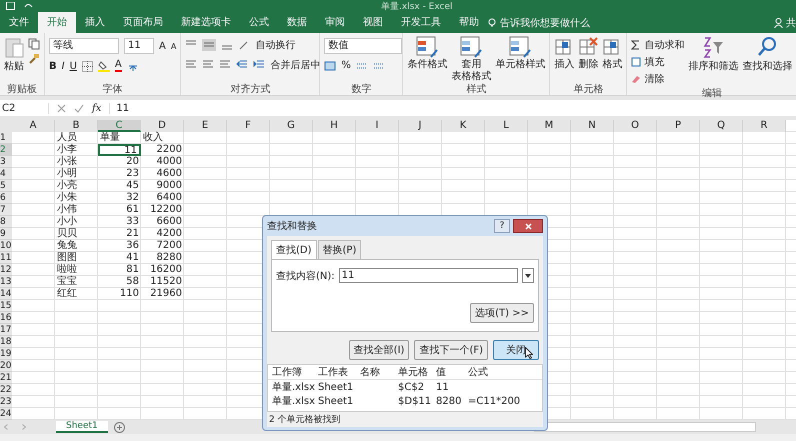 The image size is (796, 441). What do you see at coordinates (362, 65) in the screenshot?
I see `increase-decimal-icon` at bounding box center [362, 65].